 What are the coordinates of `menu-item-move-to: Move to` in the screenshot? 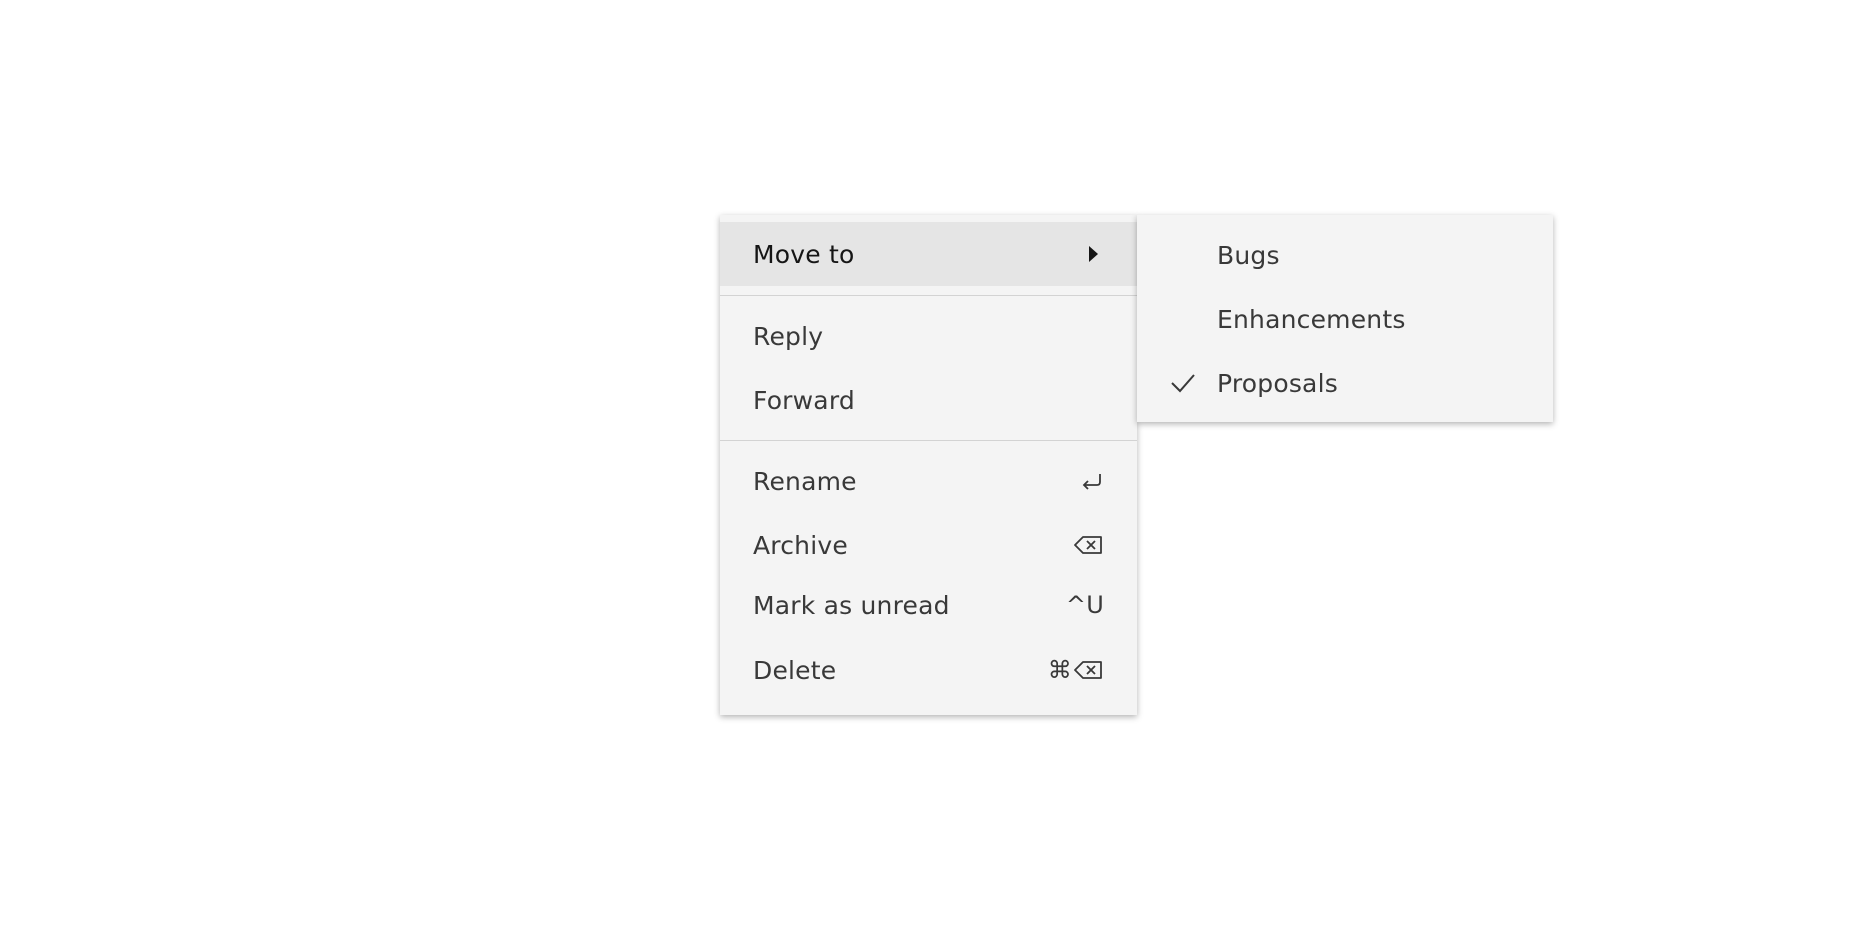 It's located at (928, 254).